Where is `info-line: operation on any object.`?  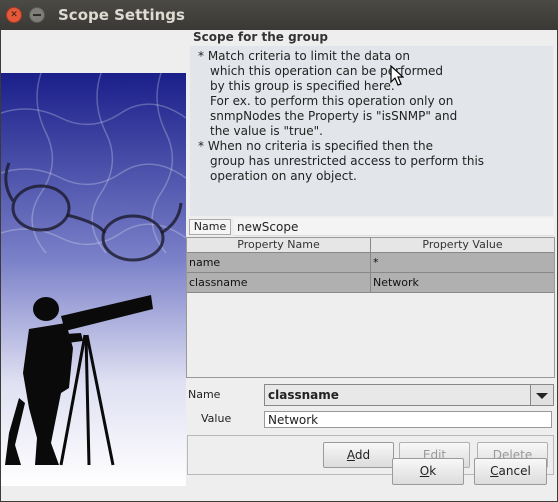 info-line: operation on any object. is located at coordinates (283, 176).